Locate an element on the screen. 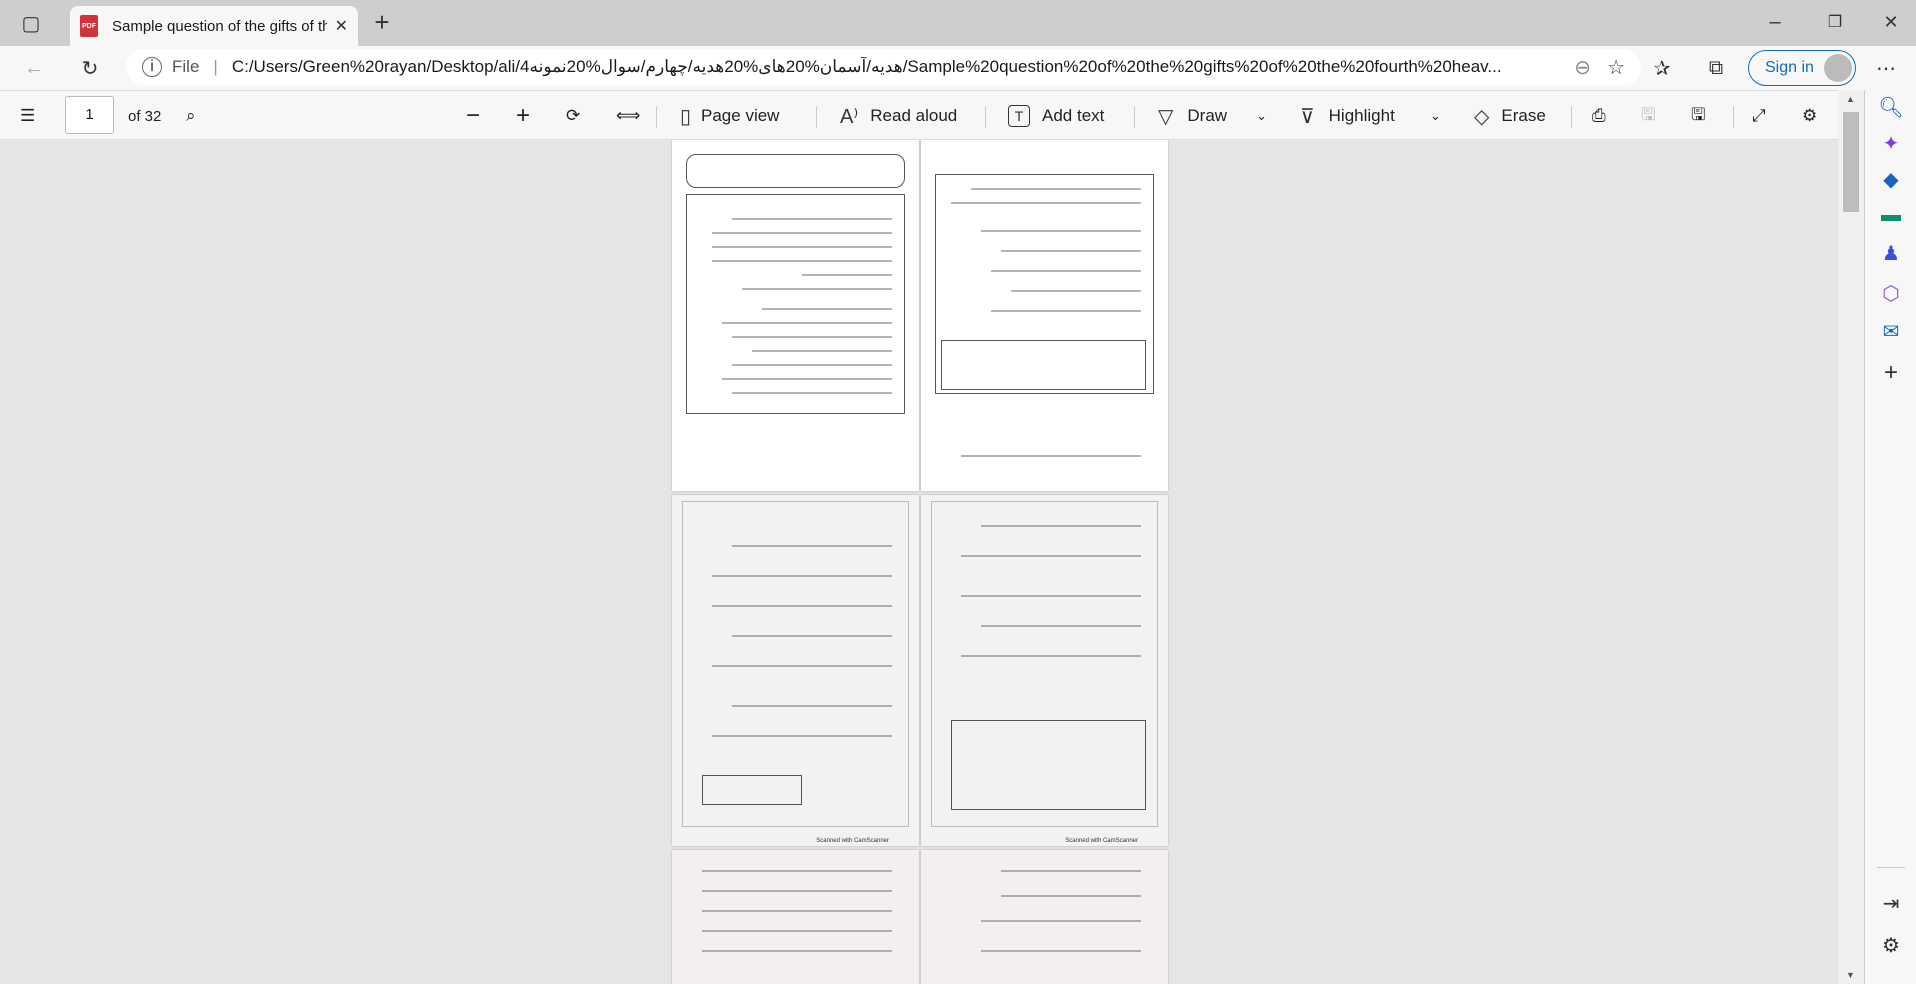 Image resolution: width=1916 pixels, height=984 pixels. fullscreen-icon: ⤢ is located at coordinates (1759, 116).